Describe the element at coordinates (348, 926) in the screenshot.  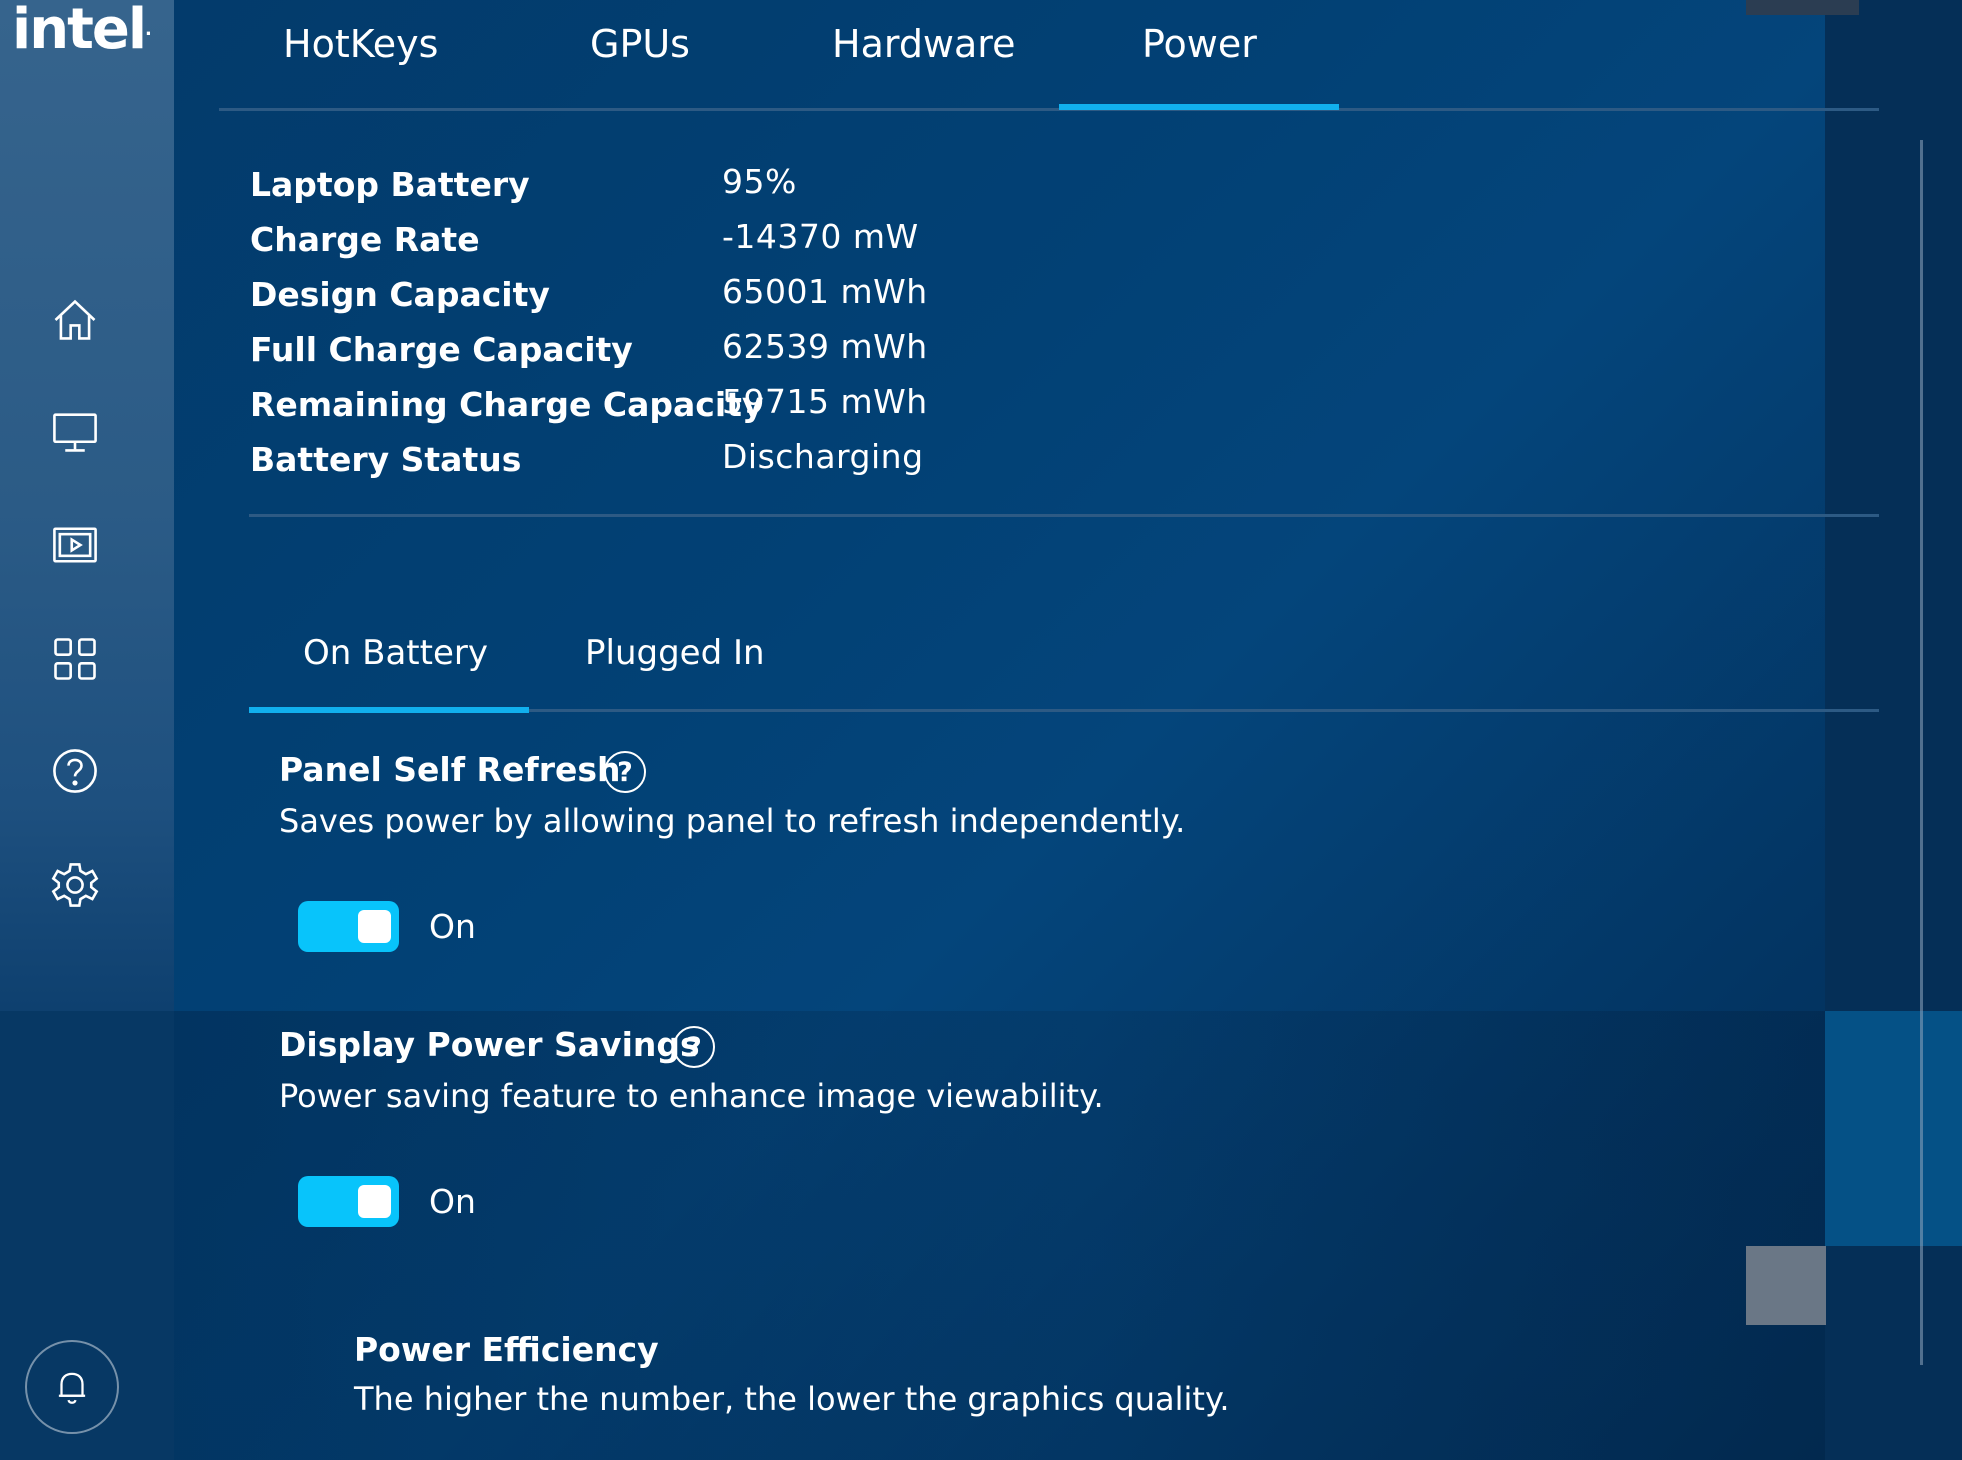
I see `panel-self-refresh-toggle` at that location.